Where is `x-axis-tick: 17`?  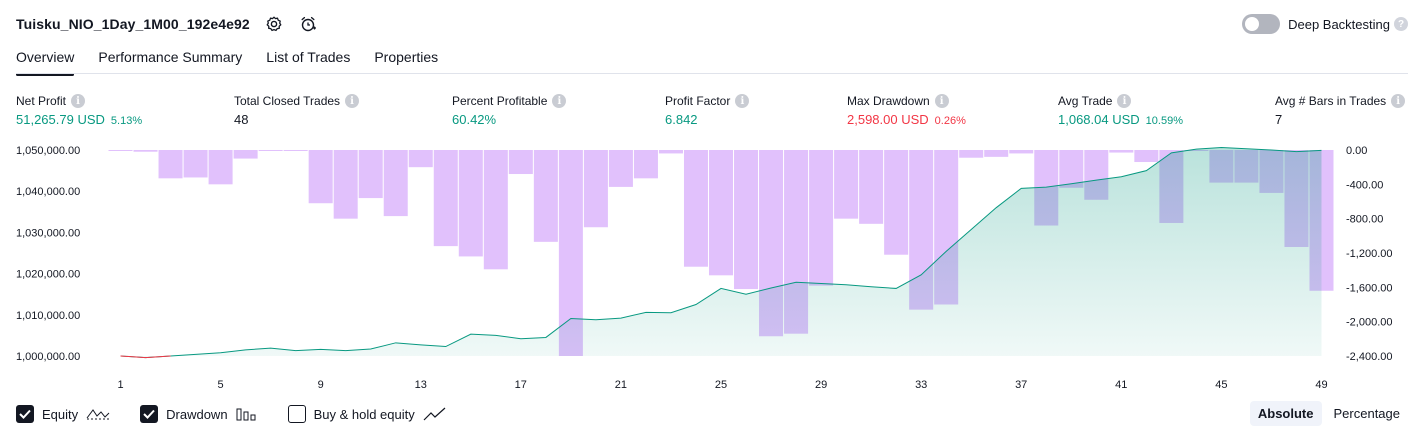 x-axis-tick: 17 is located at coordinates (521, 385).